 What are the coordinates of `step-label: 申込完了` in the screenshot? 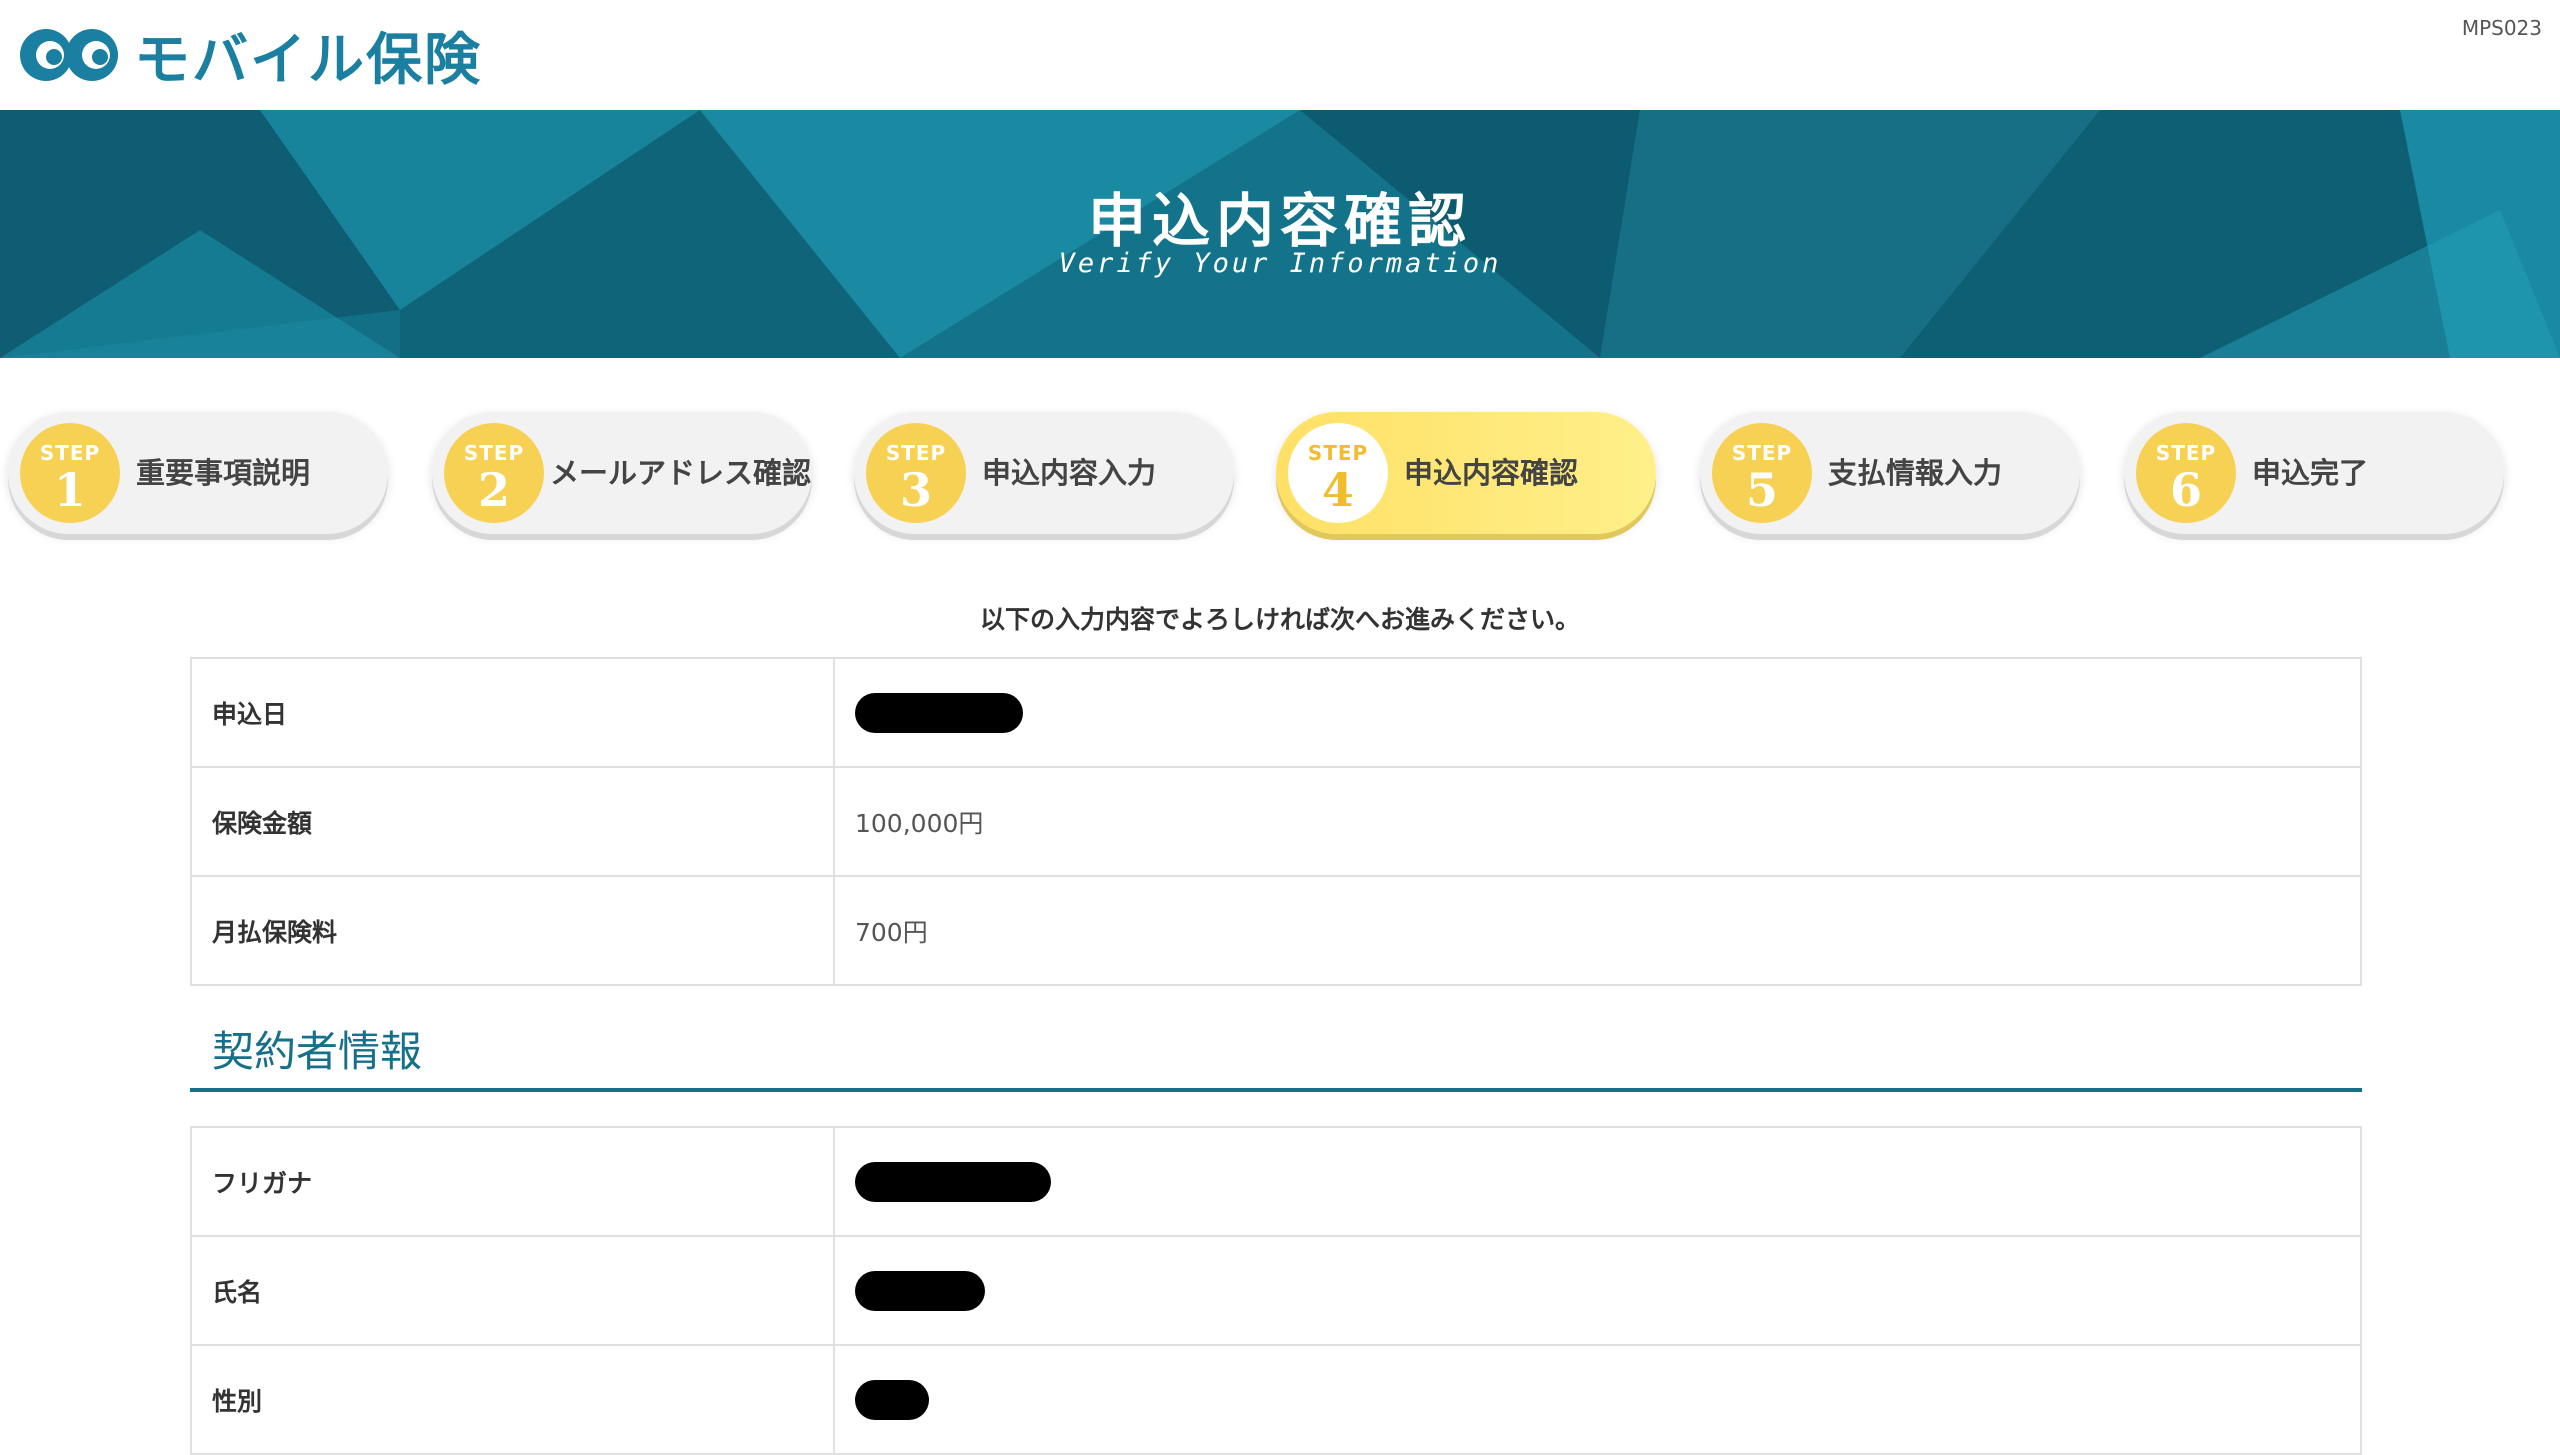 It's located at (2310, 473).